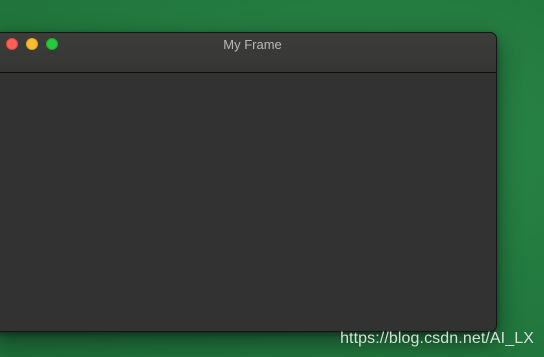  What do you see at coordinates (437, 338) in the screenshot?
I see `watermark-text: https://blog.csdn.net/AI_LX` at bounding box center [437, 338].